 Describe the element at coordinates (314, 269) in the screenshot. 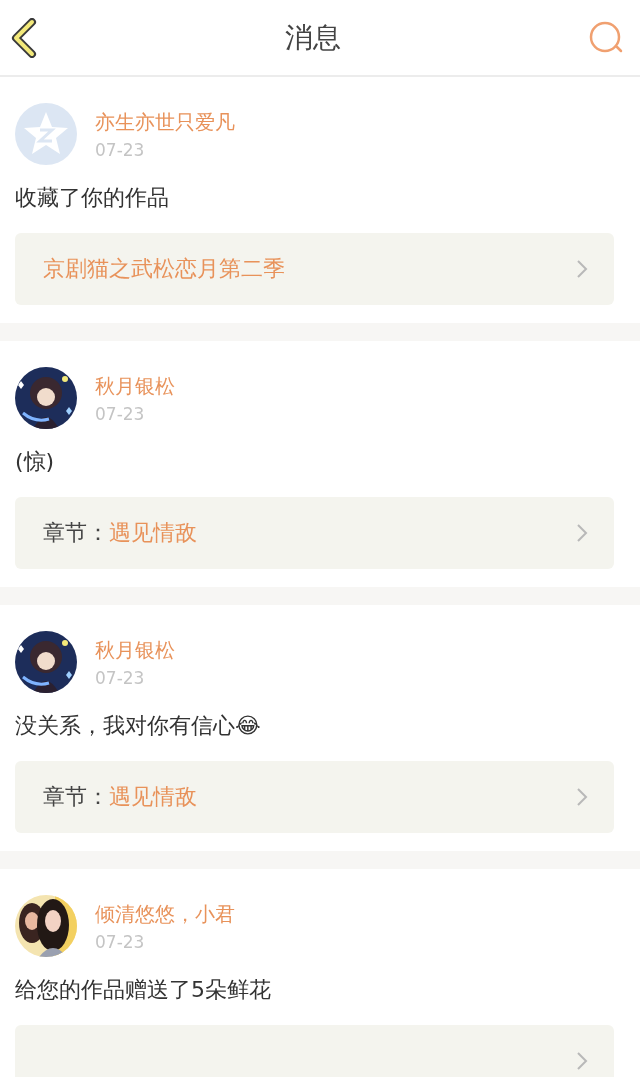

I see `link-card: 京剧猫之武松恋月第二季` at that location.